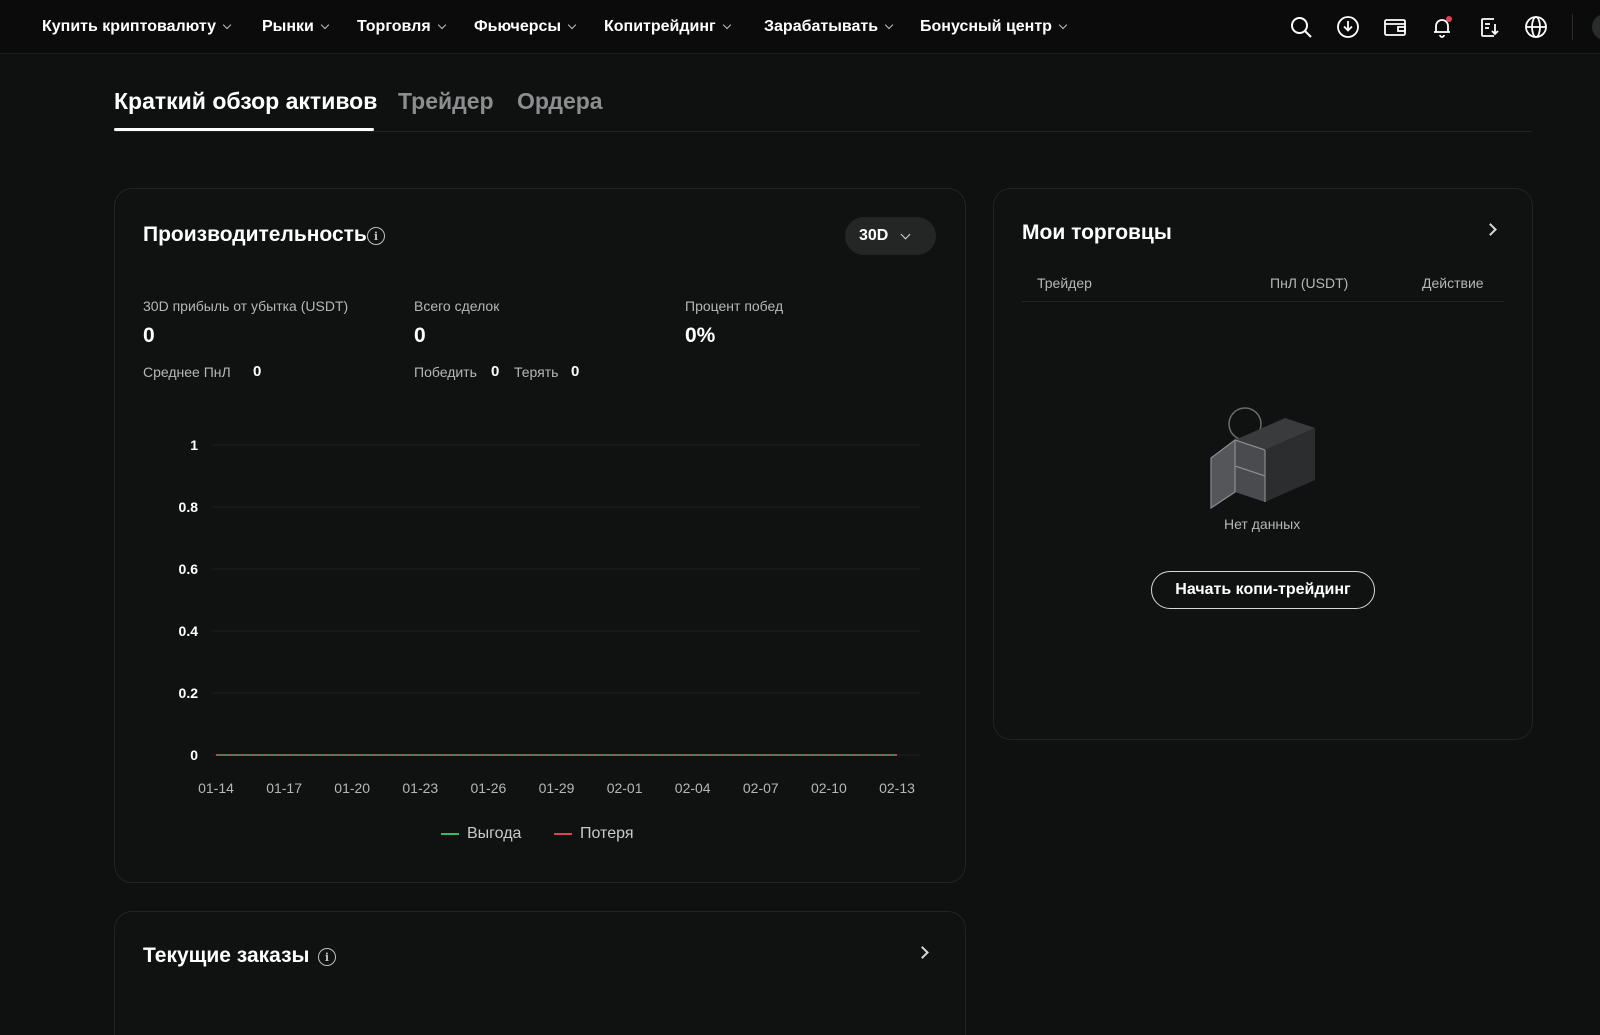 This screenshot has height=1035, width=1600. What do you see at coordinates (149, 335) in the screenshot?
I see `pnl-value: 0` at bounding box center [149, 335].